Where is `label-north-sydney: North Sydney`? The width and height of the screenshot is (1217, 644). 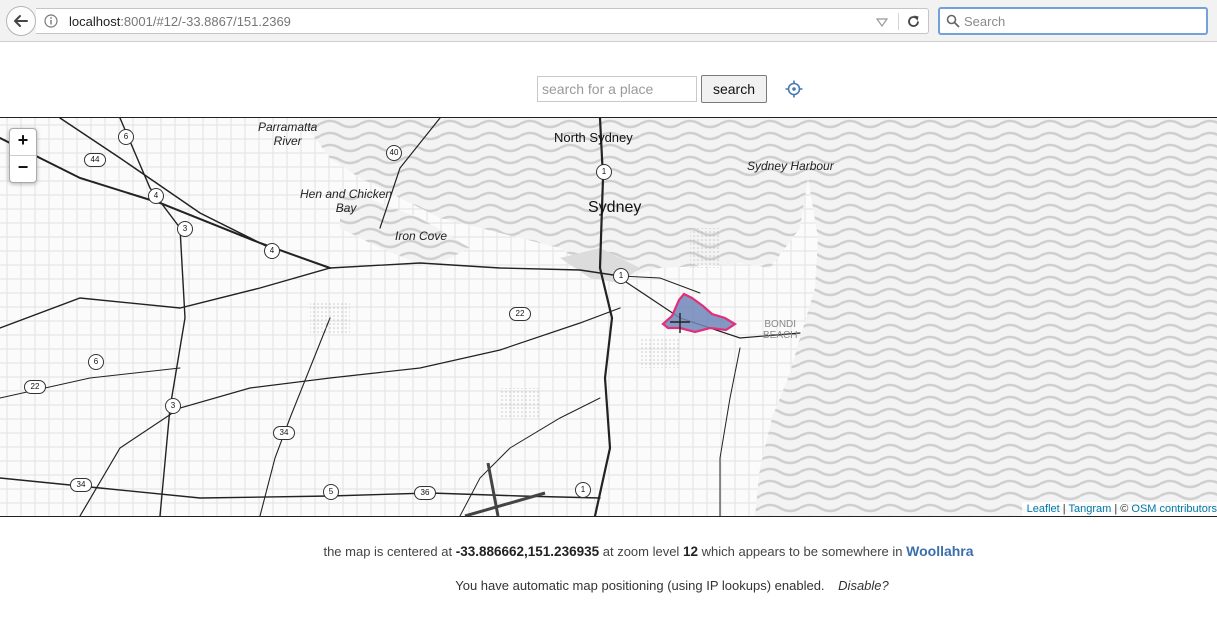 label-north-sydney: North Sydney is located at coordinates (593, 137).